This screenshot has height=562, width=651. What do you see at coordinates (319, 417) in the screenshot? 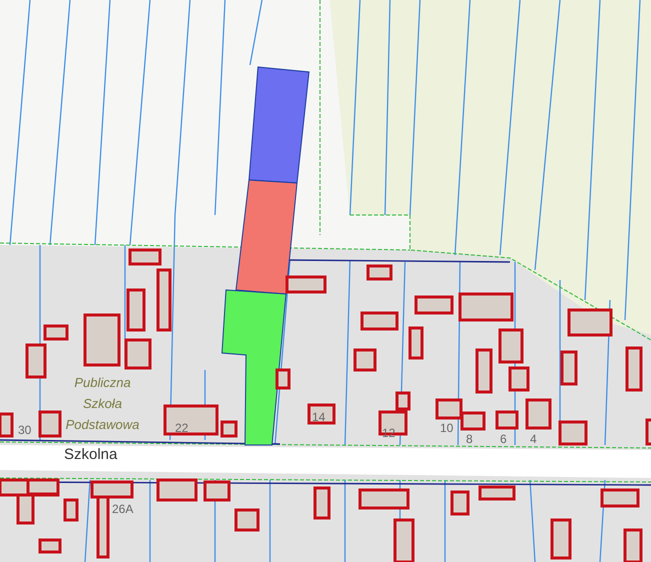
I see `house-number: 14` at bounding box center [319, 417].